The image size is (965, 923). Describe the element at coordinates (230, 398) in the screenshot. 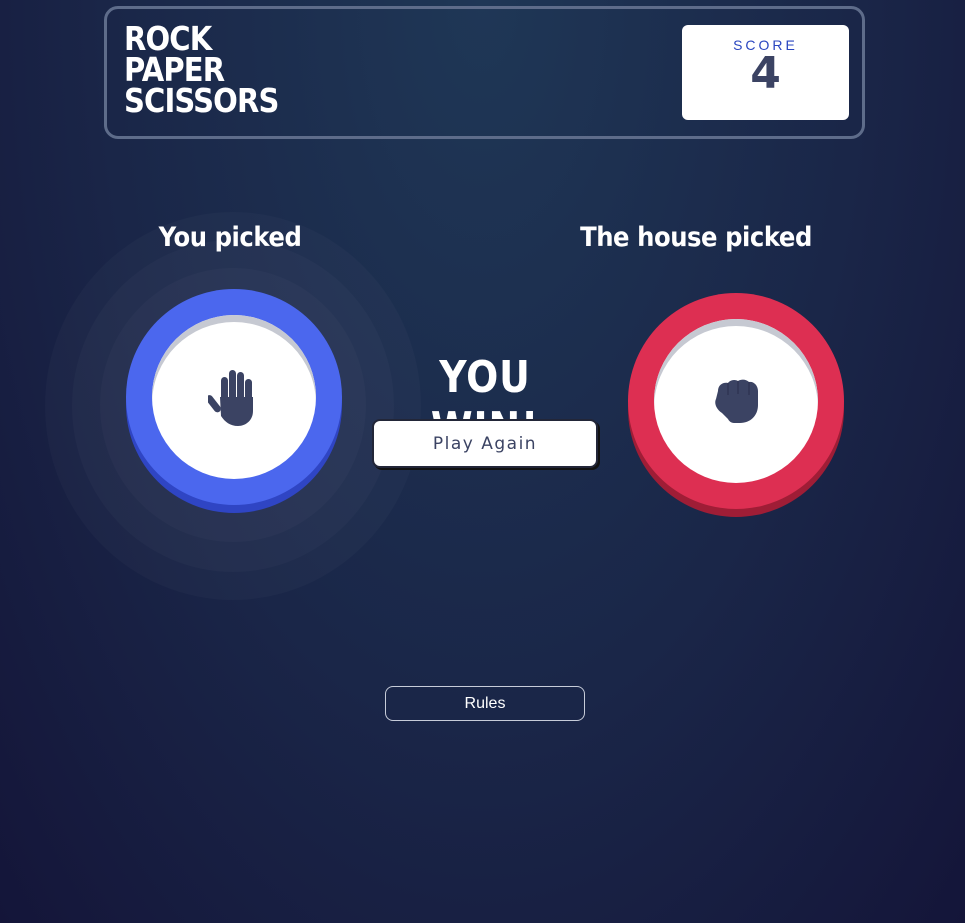

I see `hand-paper-icon` at that location.